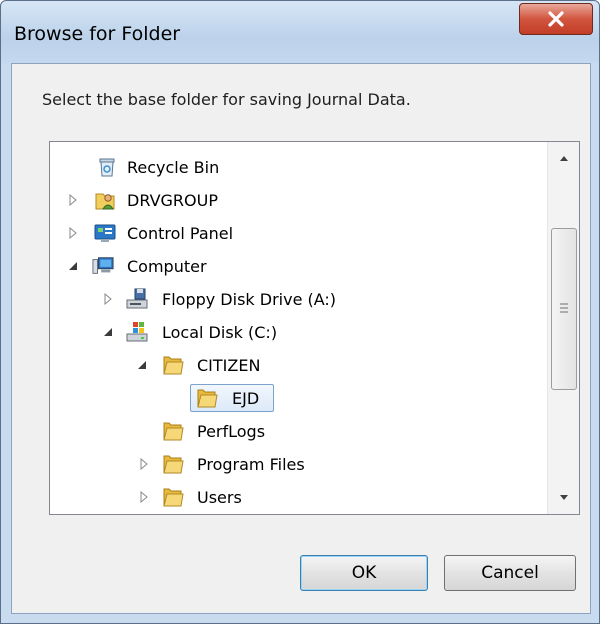 The width and height of the screenshot is (600, 624). Describe the element at coordinates (298, 431) in the screenshot. I see `tree-item-perflogs: PerfLogs` at that location.